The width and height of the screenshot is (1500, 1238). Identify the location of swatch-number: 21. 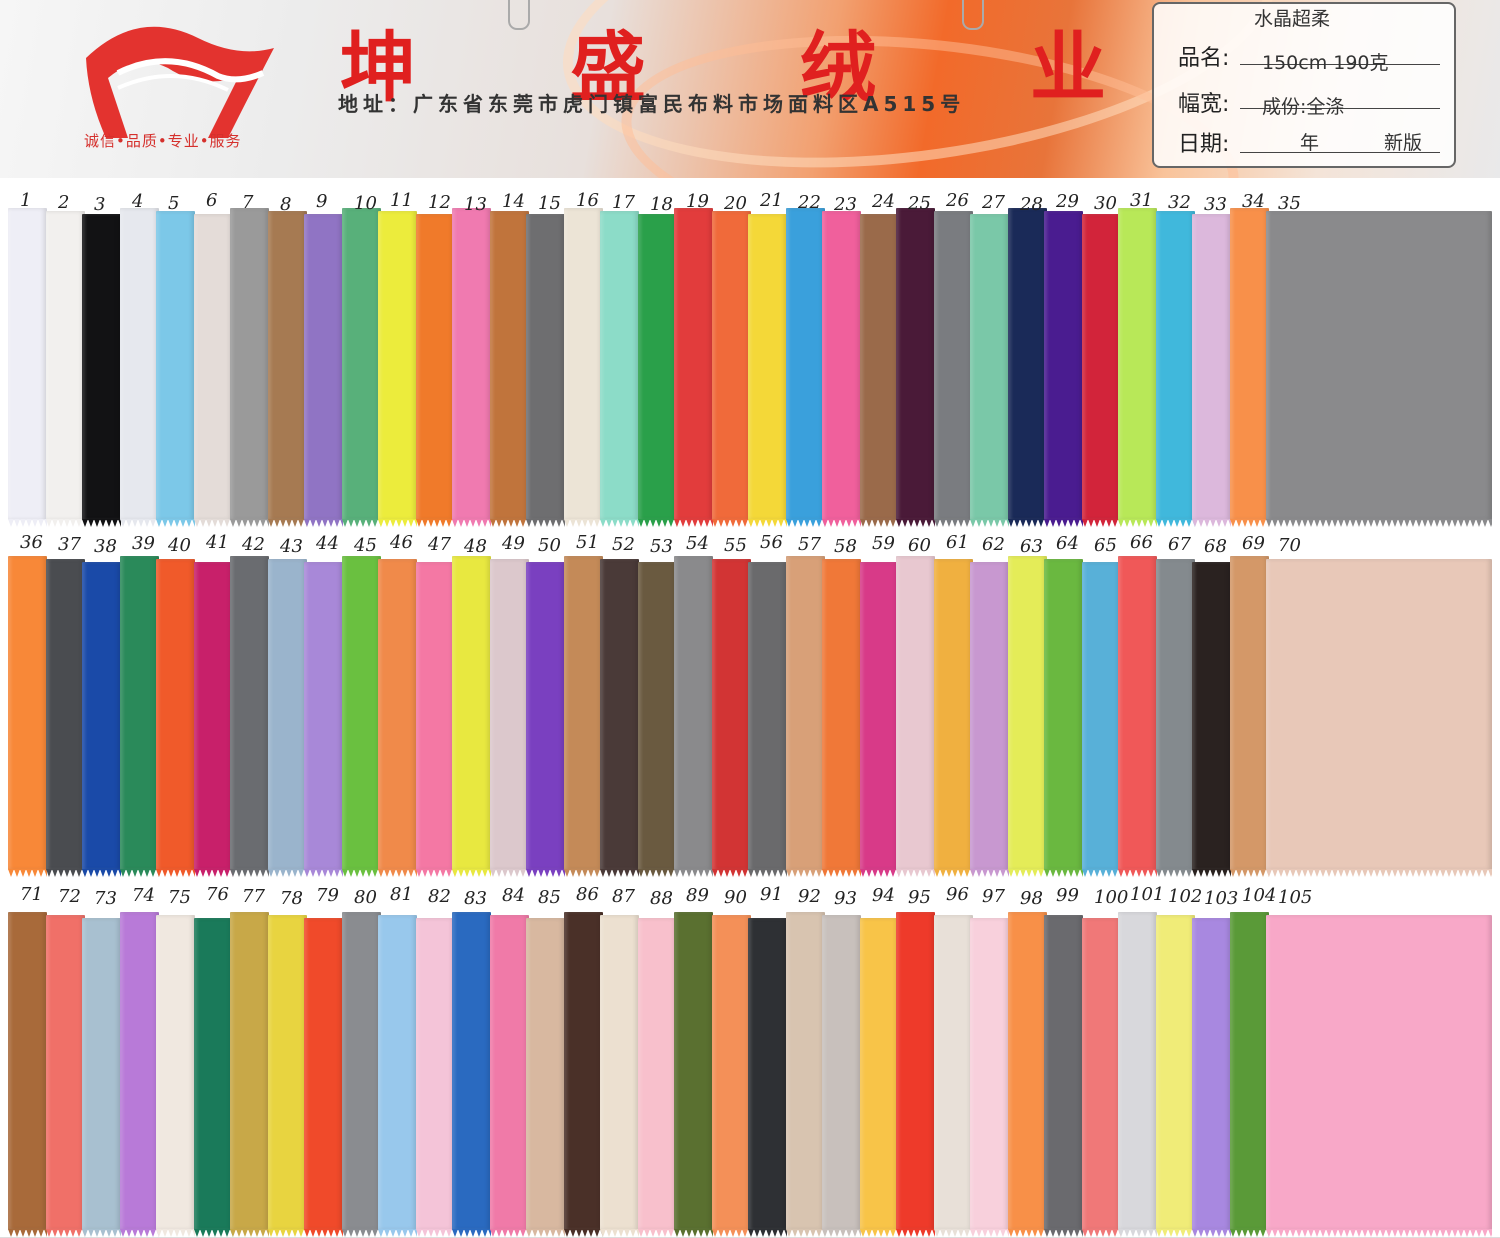
(771, 200).